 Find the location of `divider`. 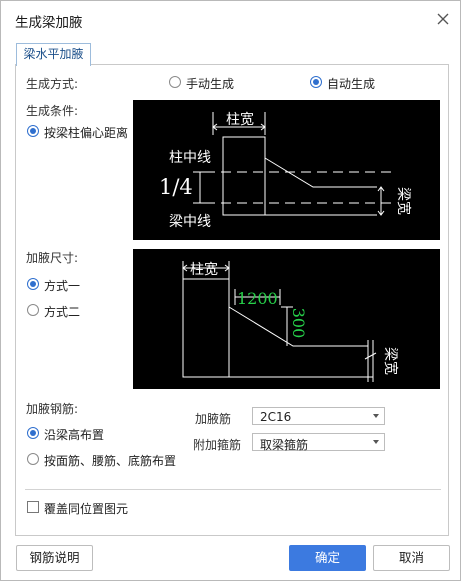

divider is located at coordinates (233, 489).